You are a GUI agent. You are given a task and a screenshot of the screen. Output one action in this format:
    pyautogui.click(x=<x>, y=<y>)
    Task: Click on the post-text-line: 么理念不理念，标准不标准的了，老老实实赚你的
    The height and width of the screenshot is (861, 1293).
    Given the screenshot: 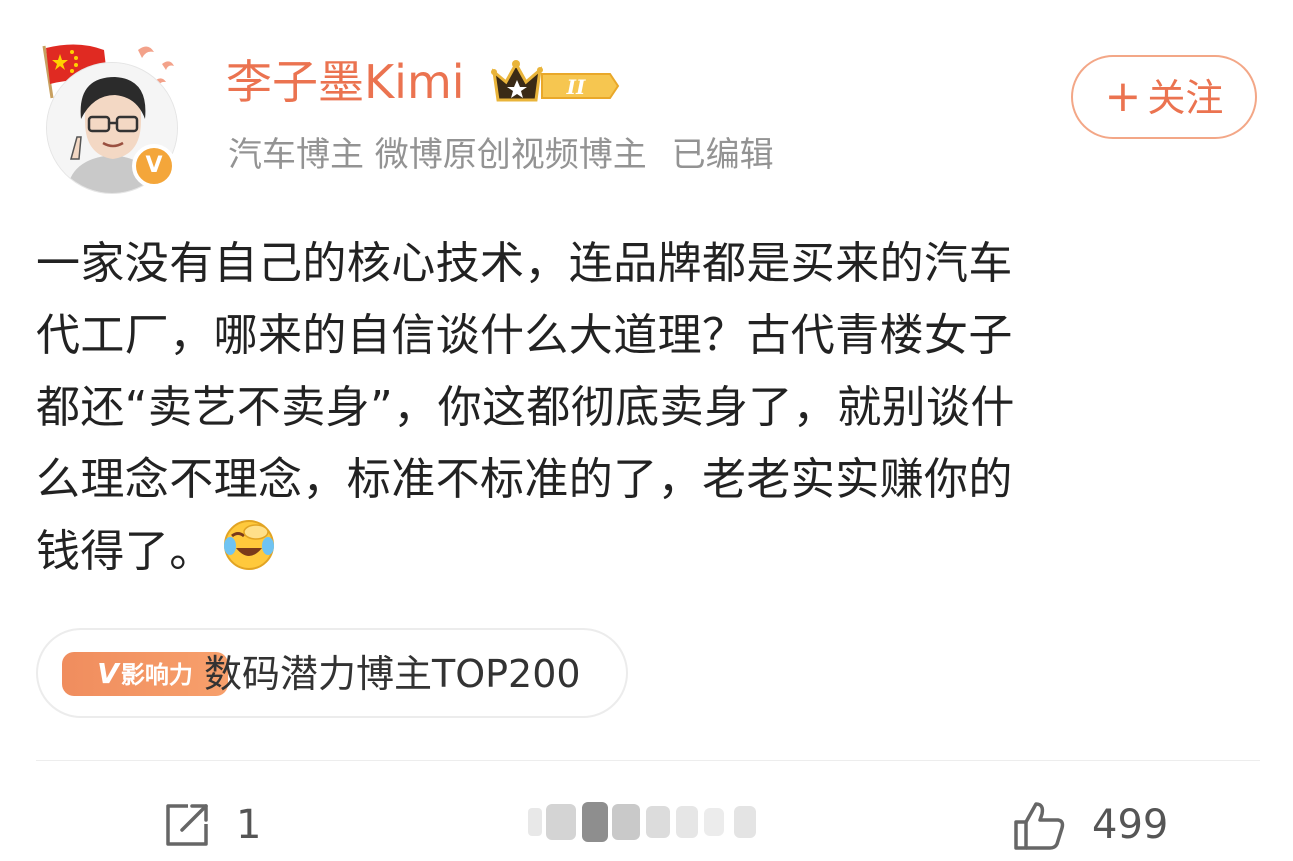 What is the action you would take?
    pyautogui.click(x=524, y=479)
    